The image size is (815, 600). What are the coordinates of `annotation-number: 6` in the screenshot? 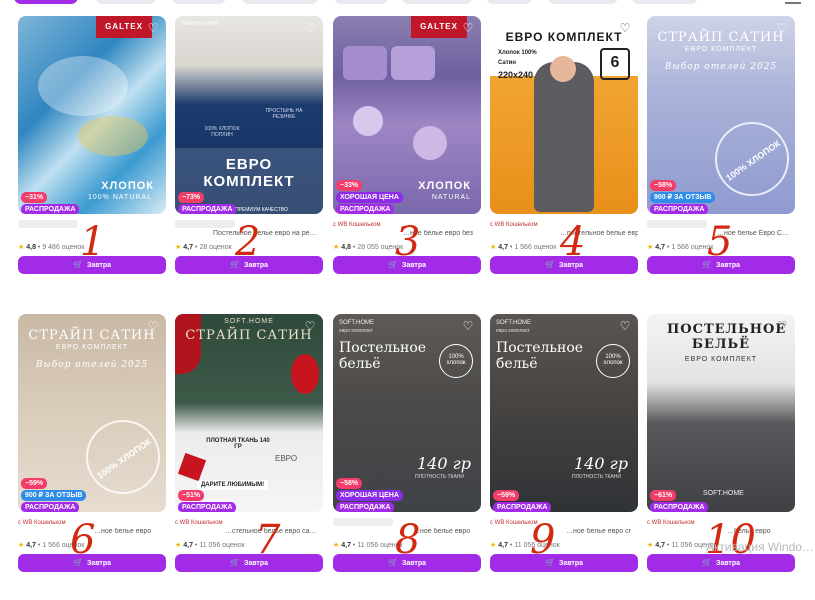 It's located at (83, 540).